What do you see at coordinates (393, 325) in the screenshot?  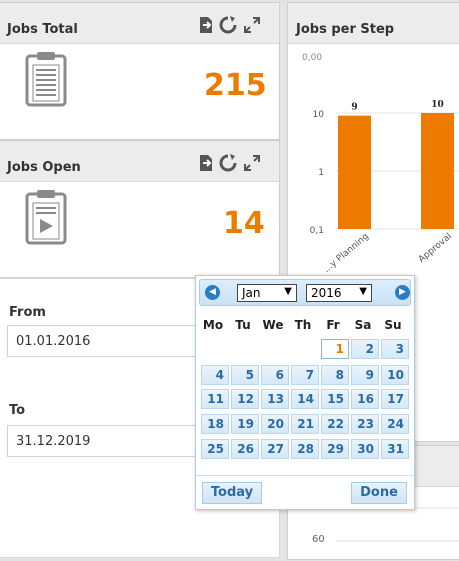 I see `weekday-su: Su` at bounding box center [393, 325].